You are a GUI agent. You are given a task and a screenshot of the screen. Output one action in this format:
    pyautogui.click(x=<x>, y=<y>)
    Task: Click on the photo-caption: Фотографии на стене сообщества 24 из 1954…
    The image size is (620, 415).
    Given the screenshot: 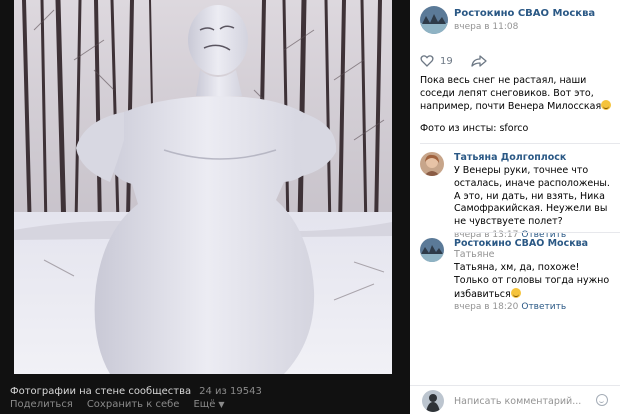 What is the action you would take?
    pyautogui.click(x=136, y=391)
    